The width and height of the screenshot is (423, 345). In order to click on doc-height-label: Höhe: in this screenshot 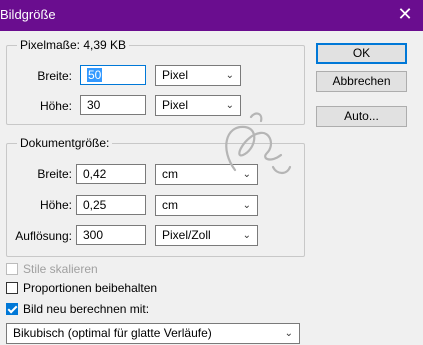, I will do `click(55, 205)`.